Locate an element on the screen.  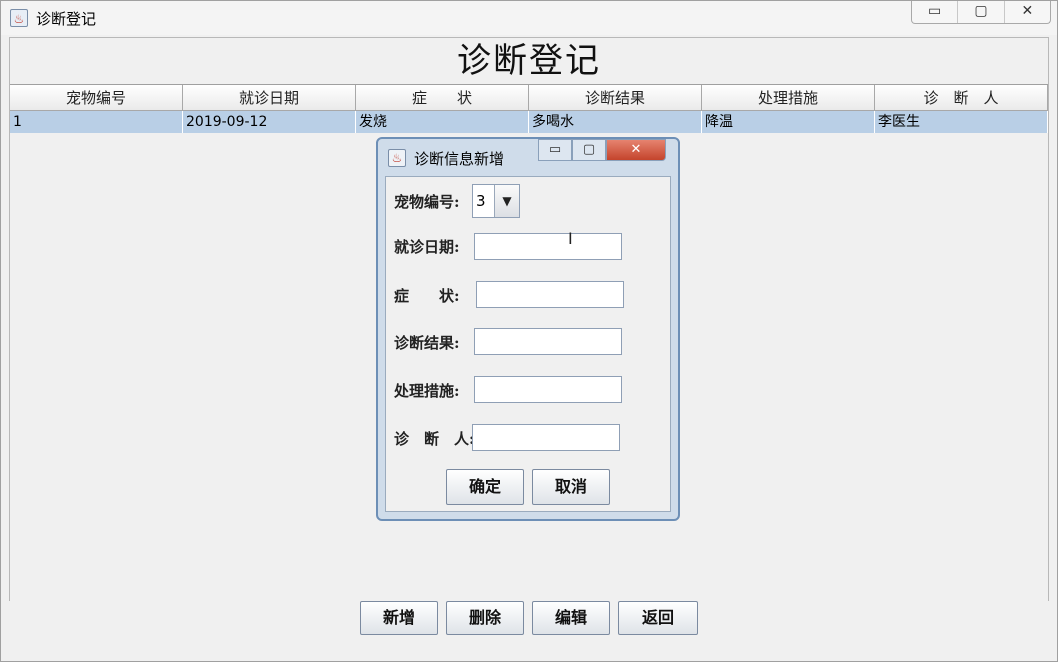
cell-result: 多喝水 is located at coordinates (615, 122).